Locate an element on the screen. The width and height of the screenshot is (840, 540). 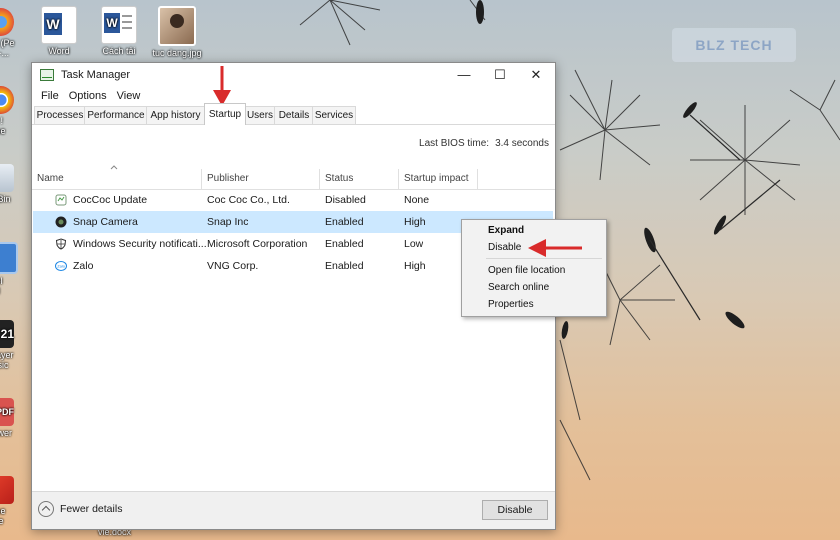
control-panel-desktop-icon: itrol nel is located at coordinates (10, 269).